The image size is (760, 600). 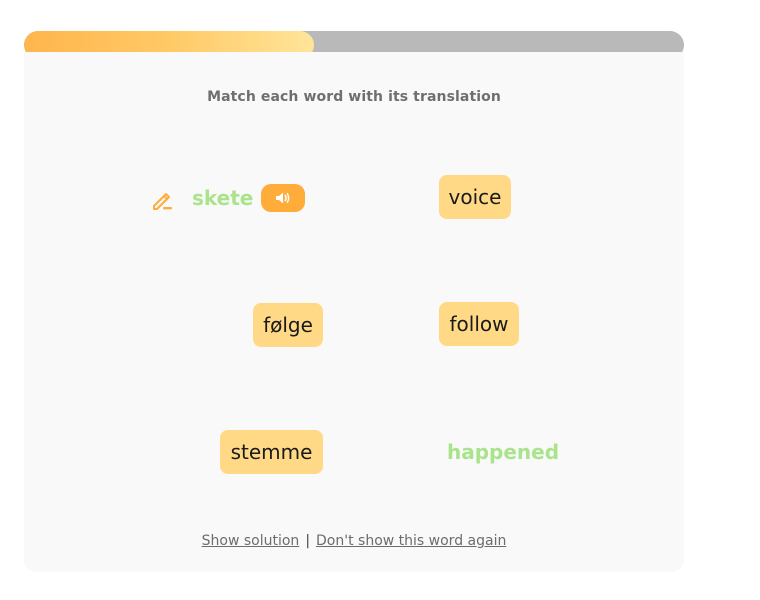 I want to click on footer-links: Show solution | Don't show this word again, so click(x=354, y=541).